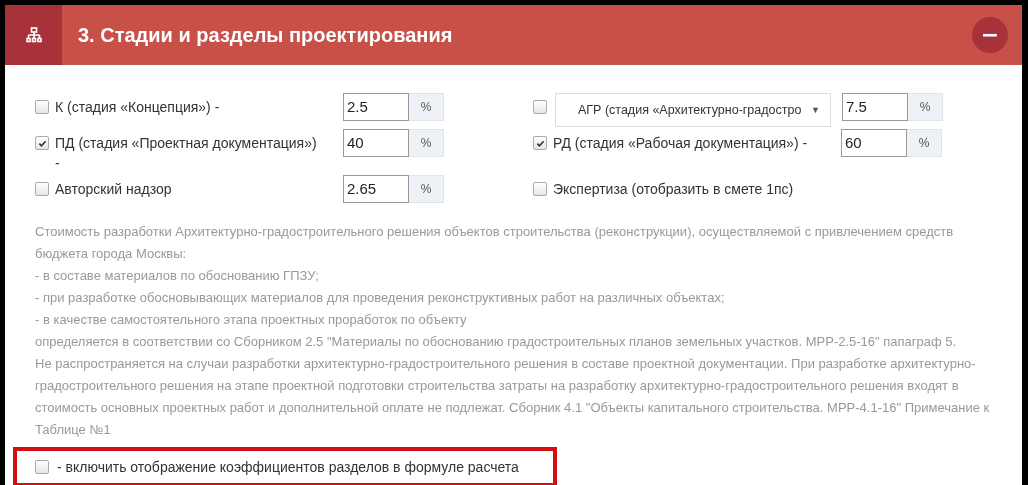  What do you see at coordinates (990, 35) in the screenshot?
I see `collapse-button: −` at bounding box center [990, 35].